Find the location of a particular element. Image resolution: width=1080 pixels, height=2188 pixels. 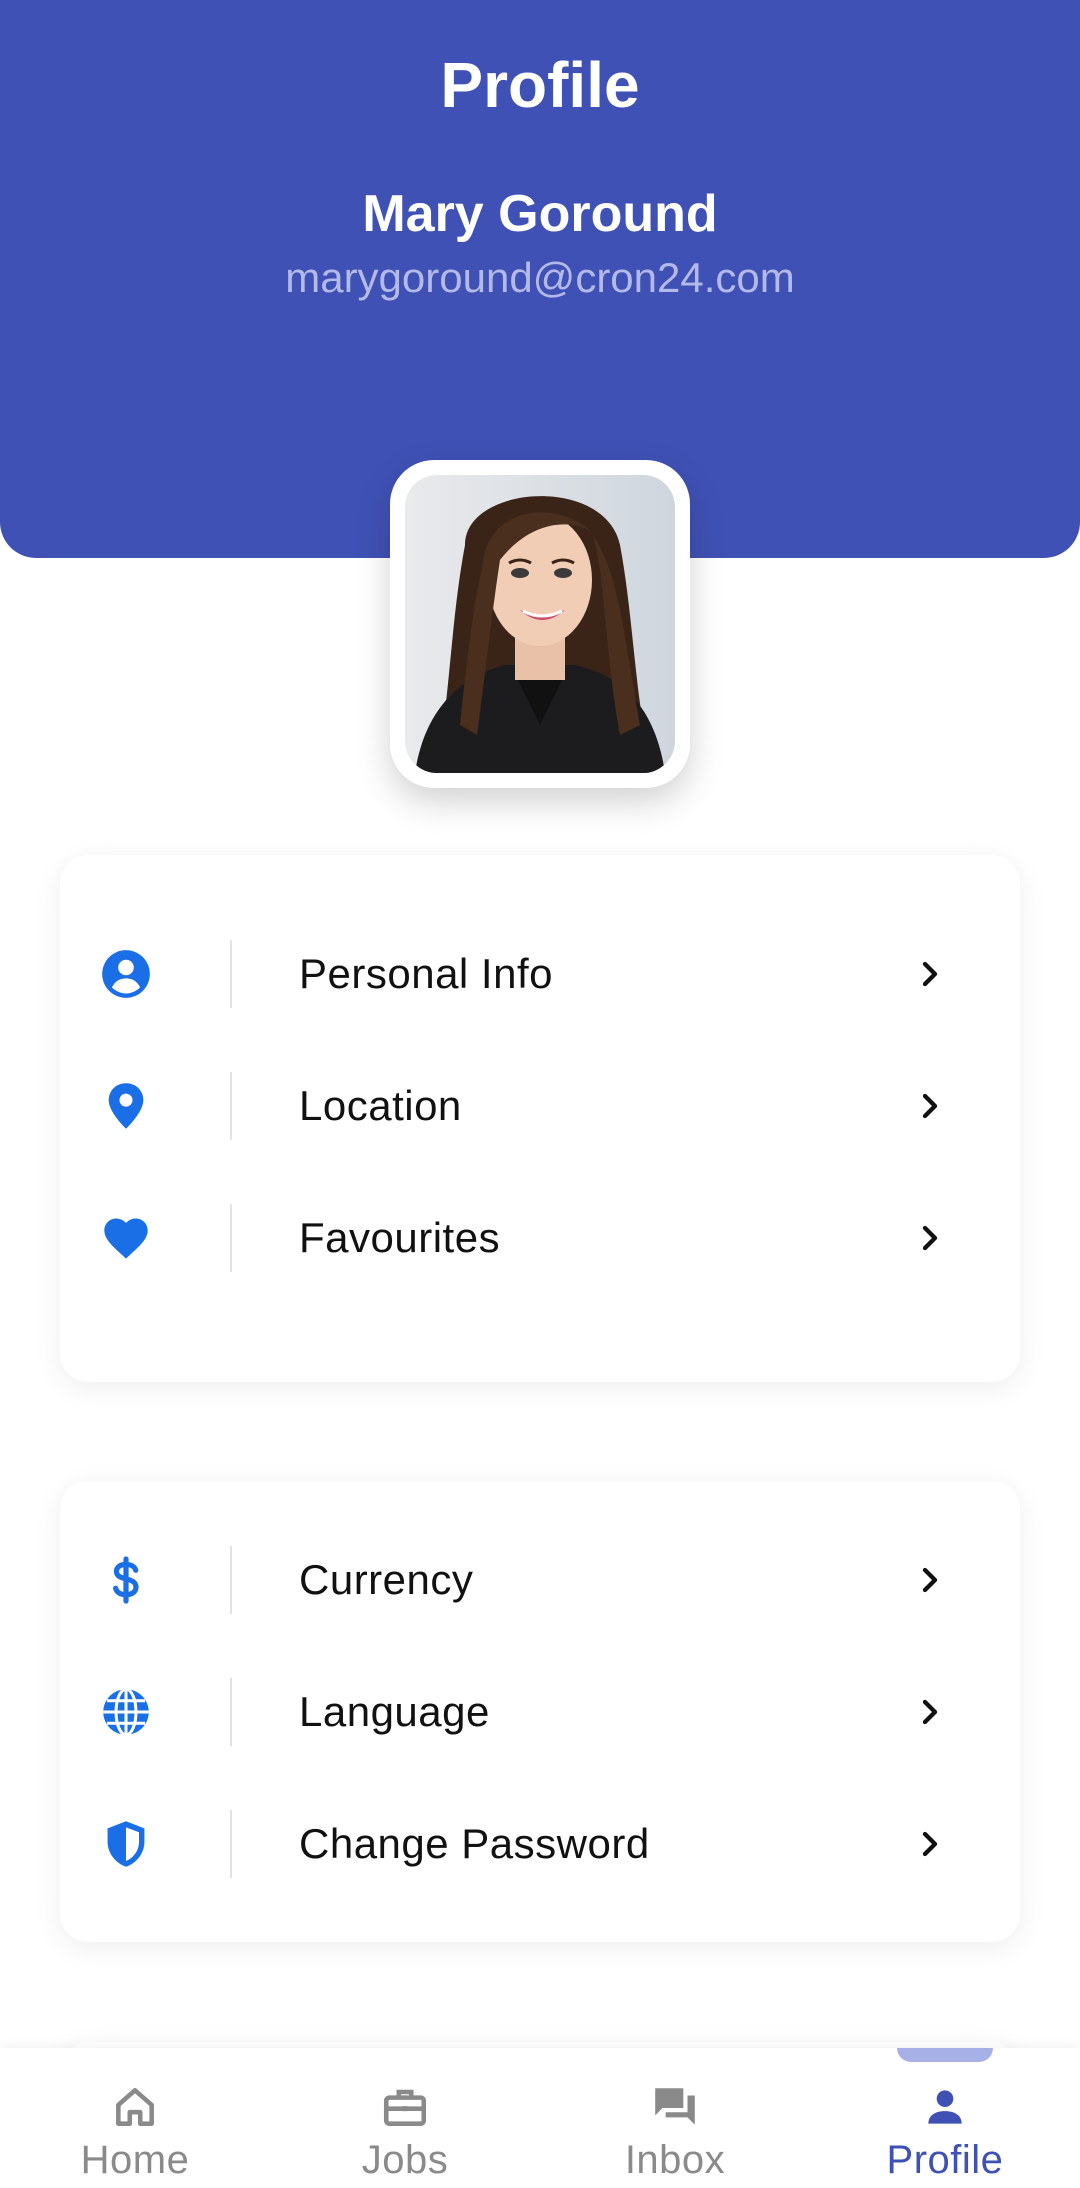

menu-item-favourites: Favourites is located at coordinates (540, 1238).